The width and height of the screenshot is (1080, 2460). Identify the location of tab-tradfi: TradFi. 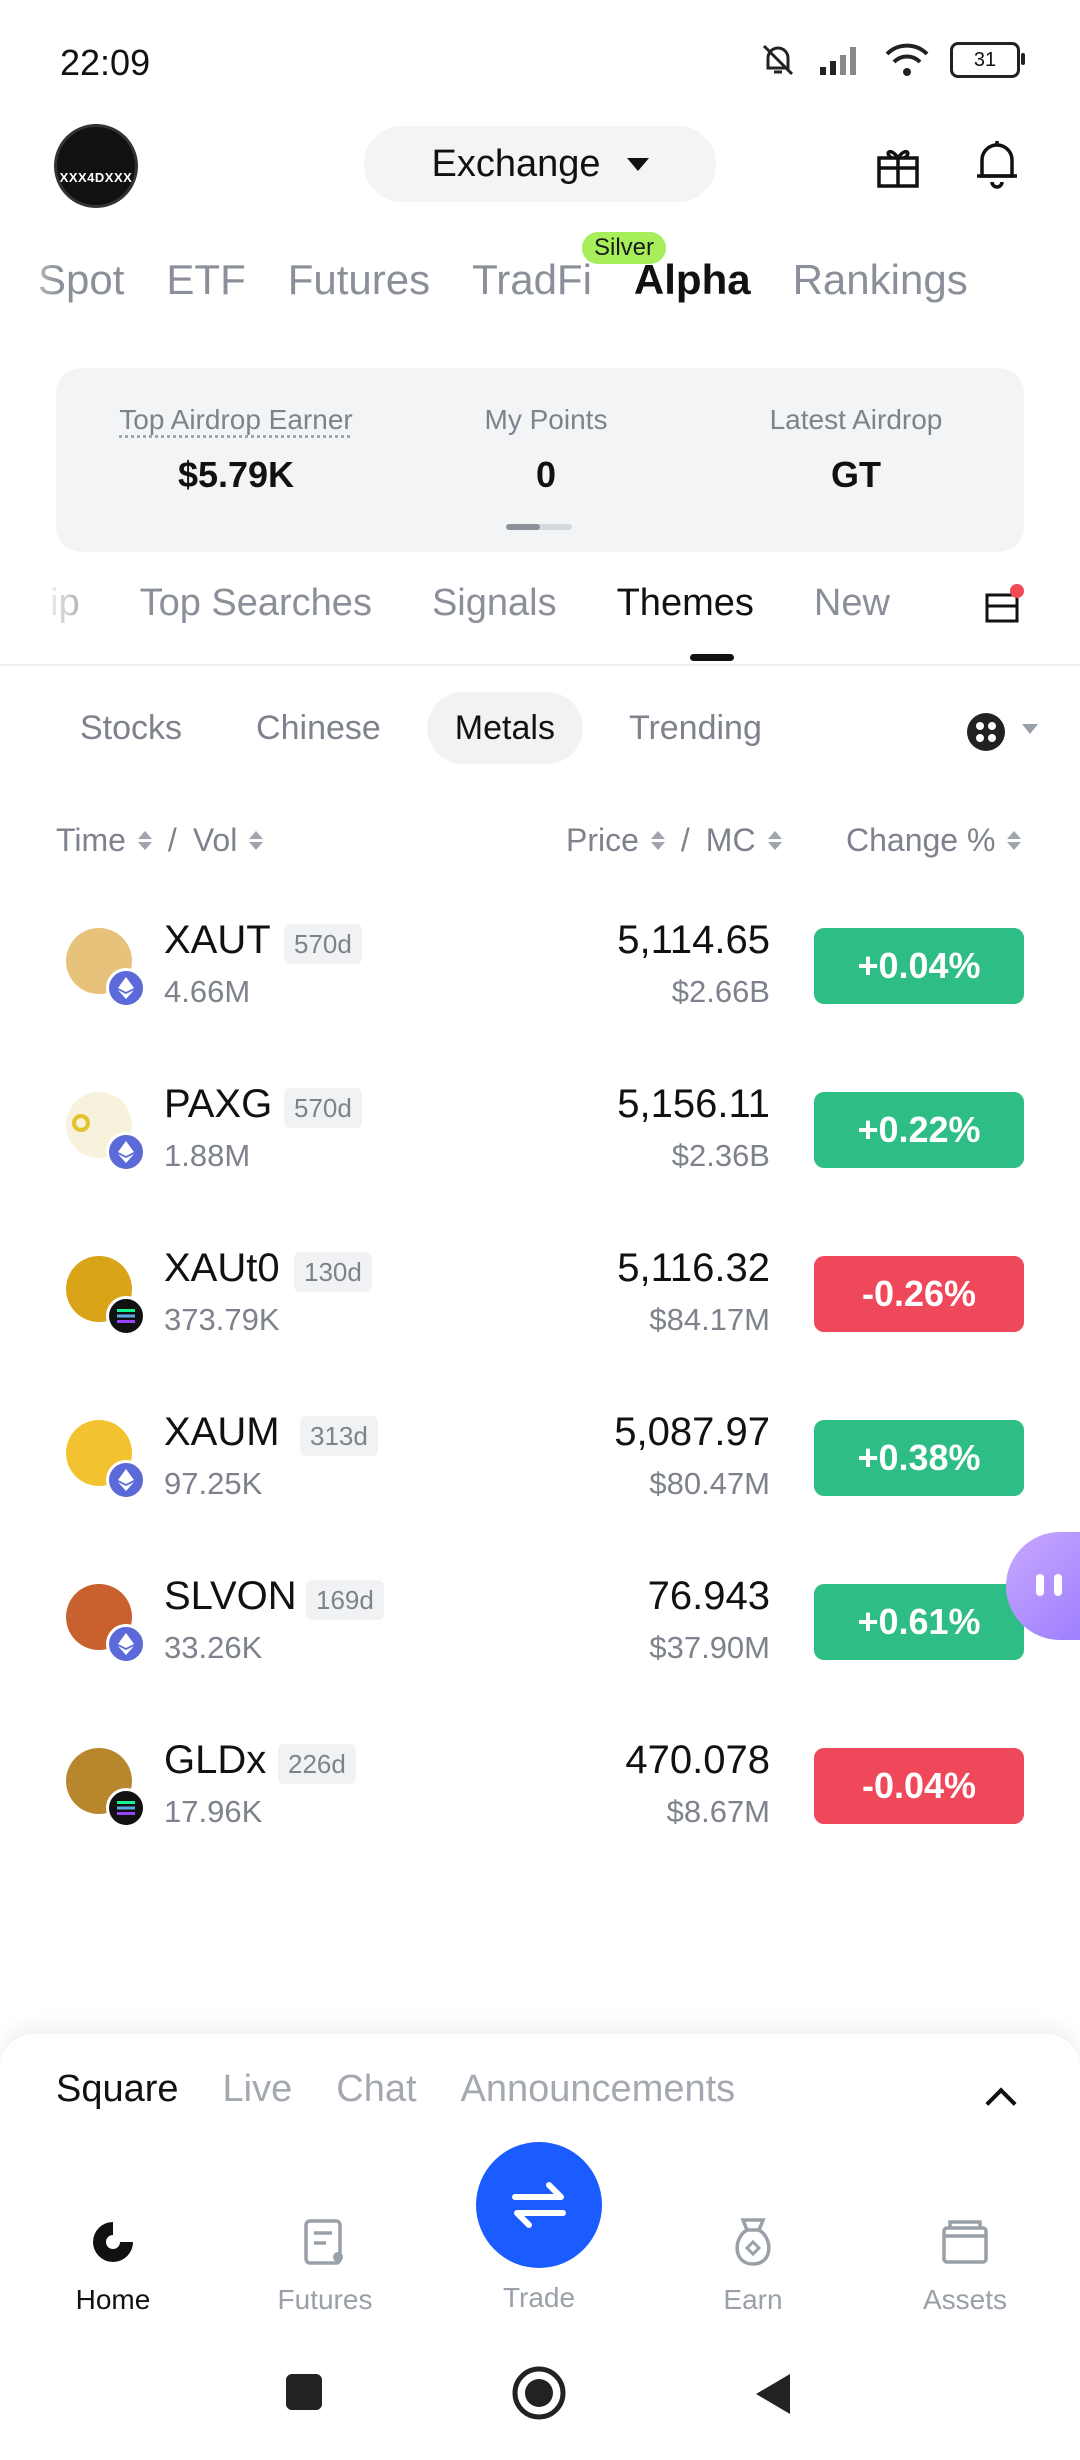
(532, 280).